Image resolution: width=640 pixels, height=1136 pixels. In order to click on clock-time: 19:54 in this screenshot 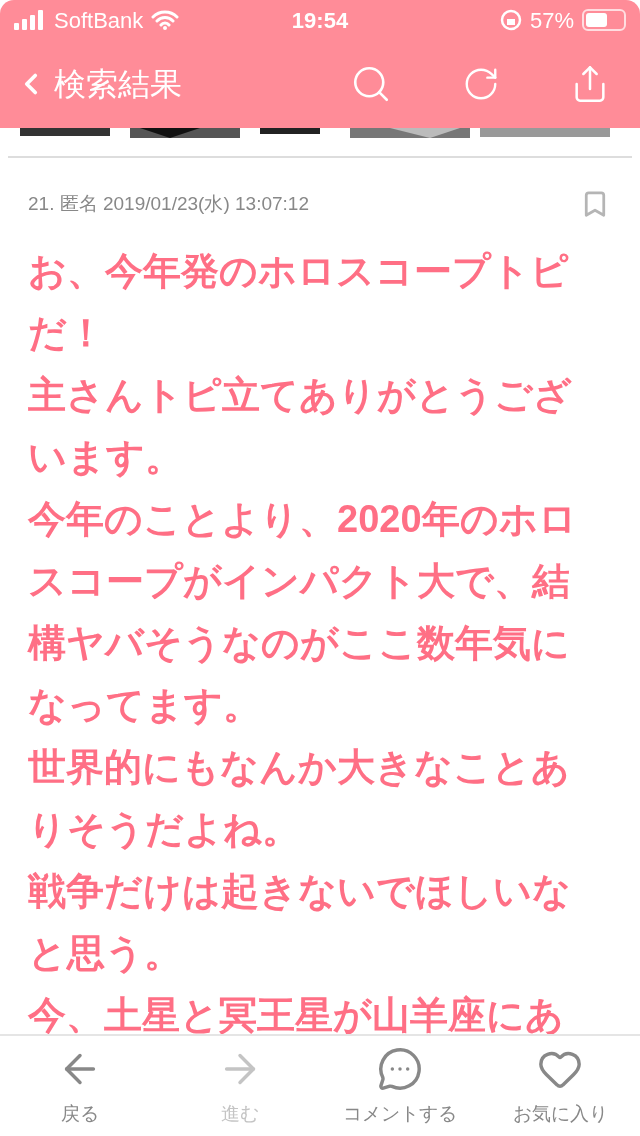, I will do `click(320, 20)`.